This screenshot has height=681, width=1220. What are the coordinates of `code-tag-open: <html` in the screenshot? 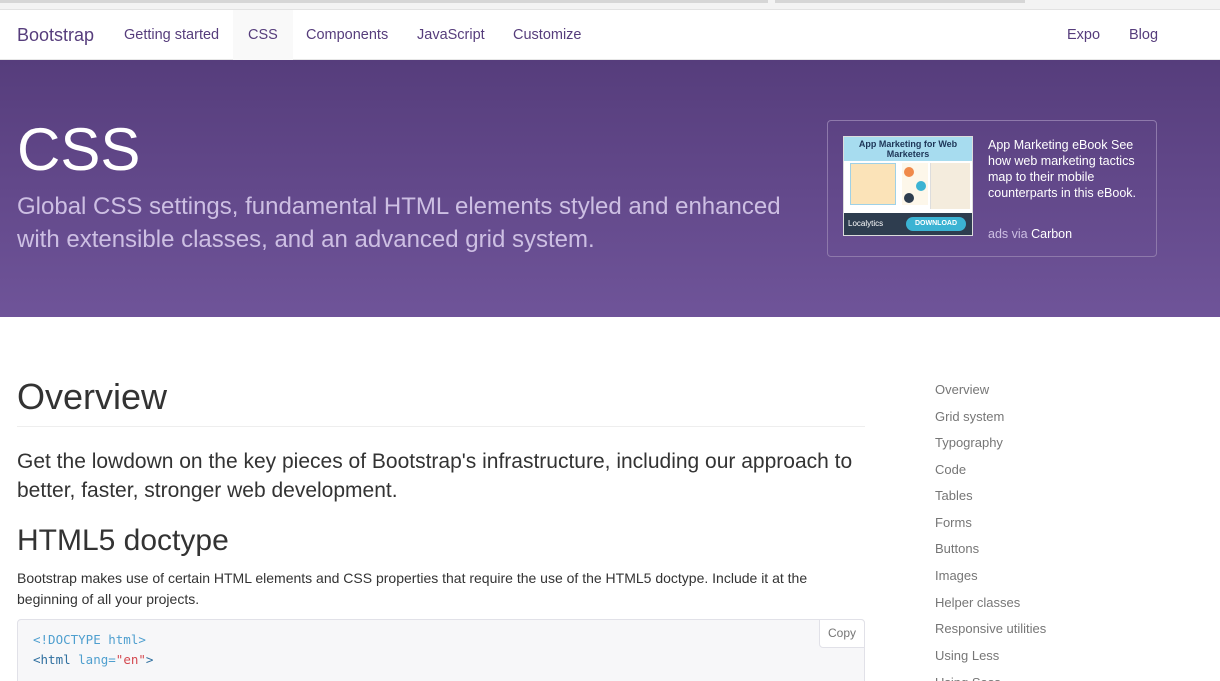 It's located at (56, 659).